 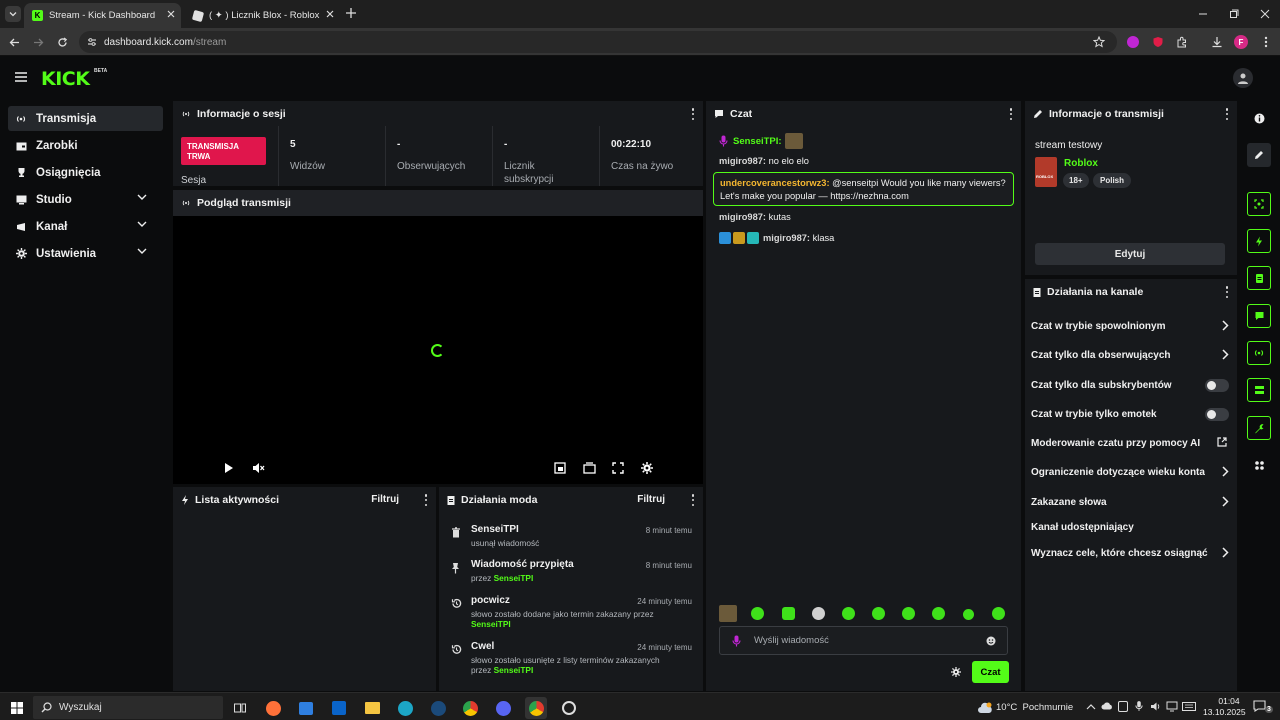 What do you see at coordinates (598, 42) in the screenshot?
I see `address-bar: dashboard.kick.com/stream` at bounding box center [598, 42].